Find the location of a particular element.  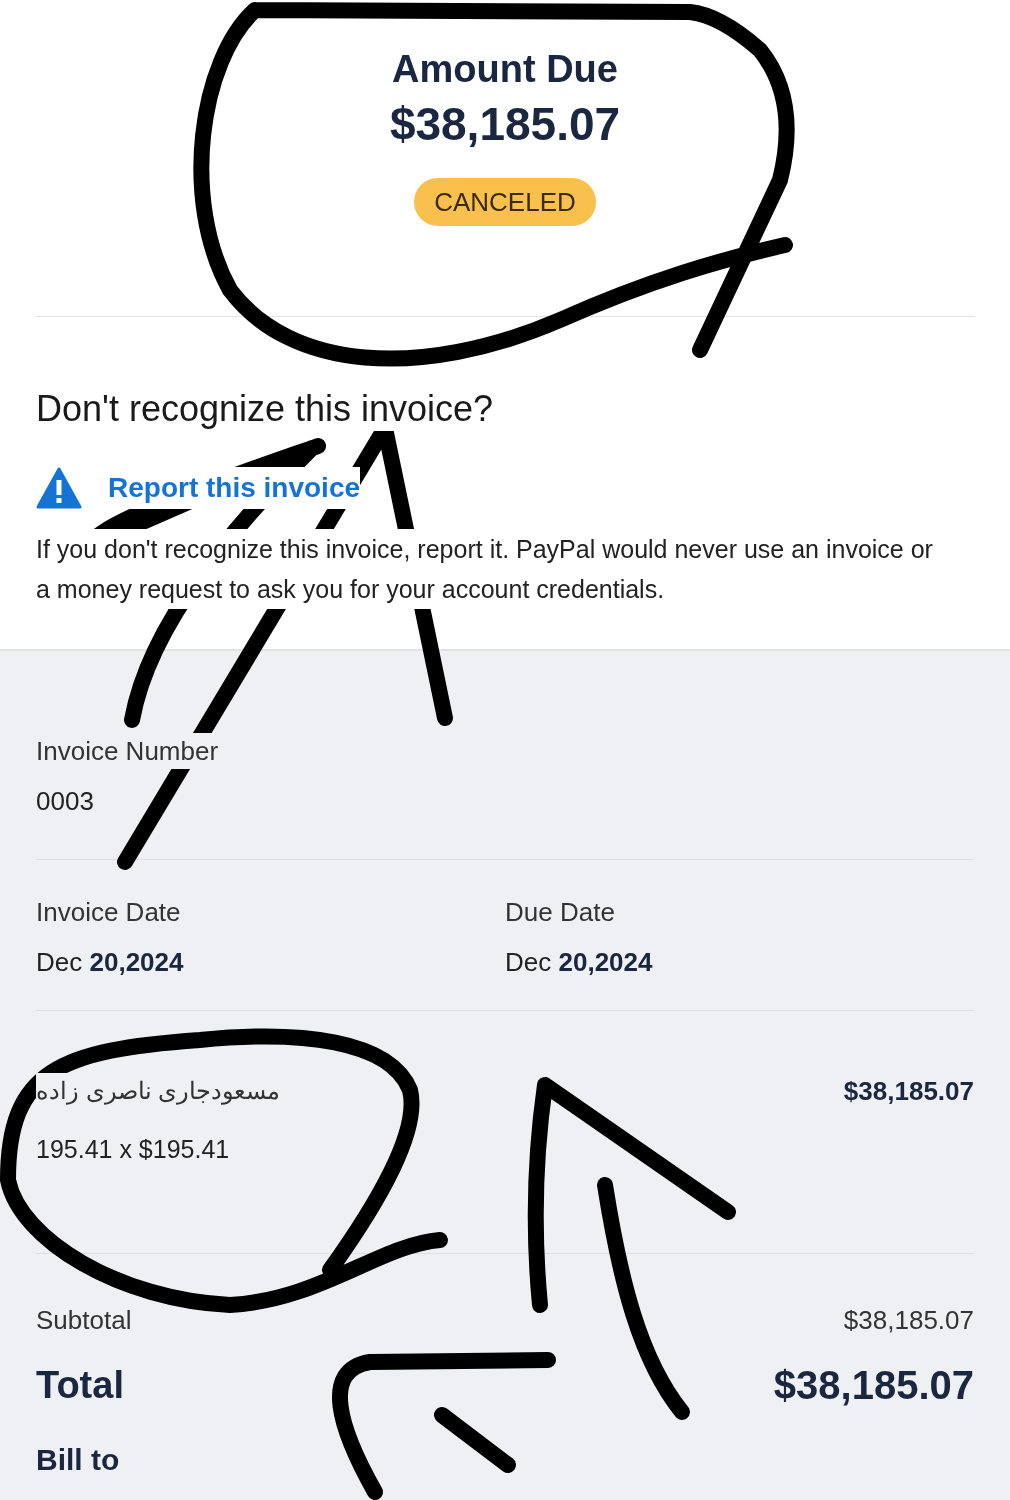

total-label: Total is located at coordinates (80, 1385).